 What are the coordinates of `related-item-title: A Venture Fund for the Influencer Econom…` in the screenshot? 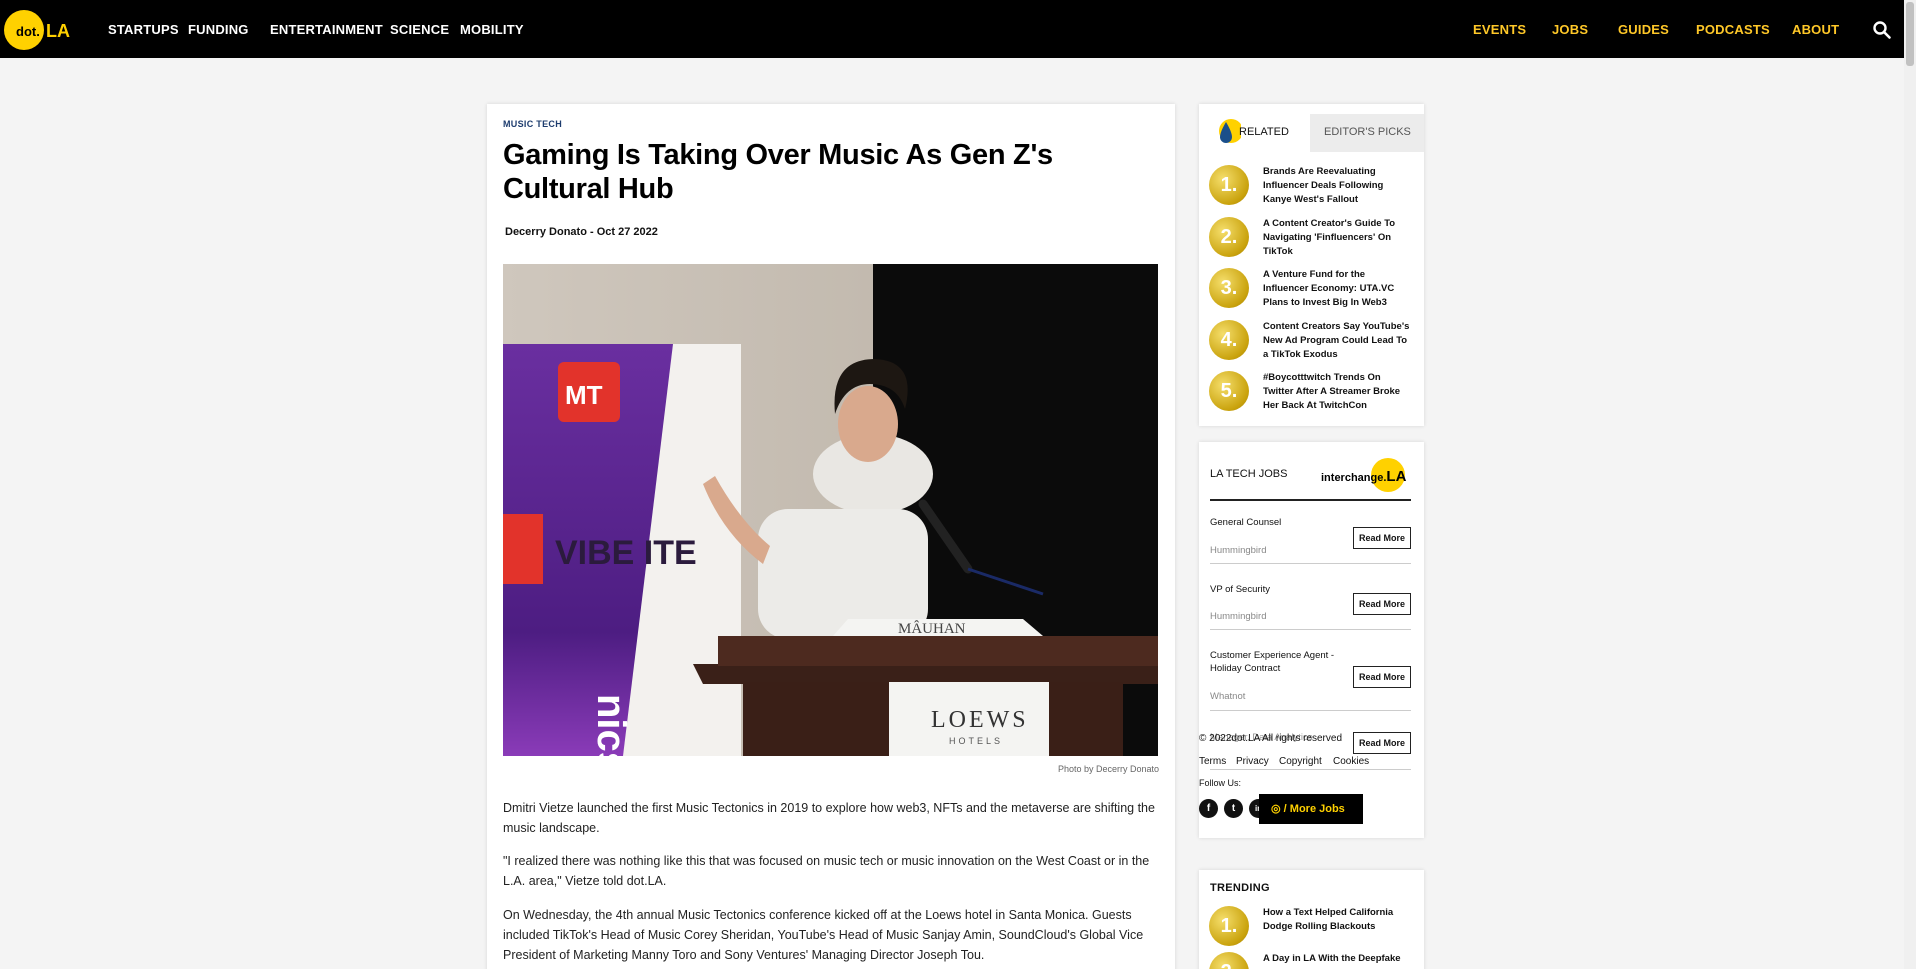 It's located at (1329, 288).